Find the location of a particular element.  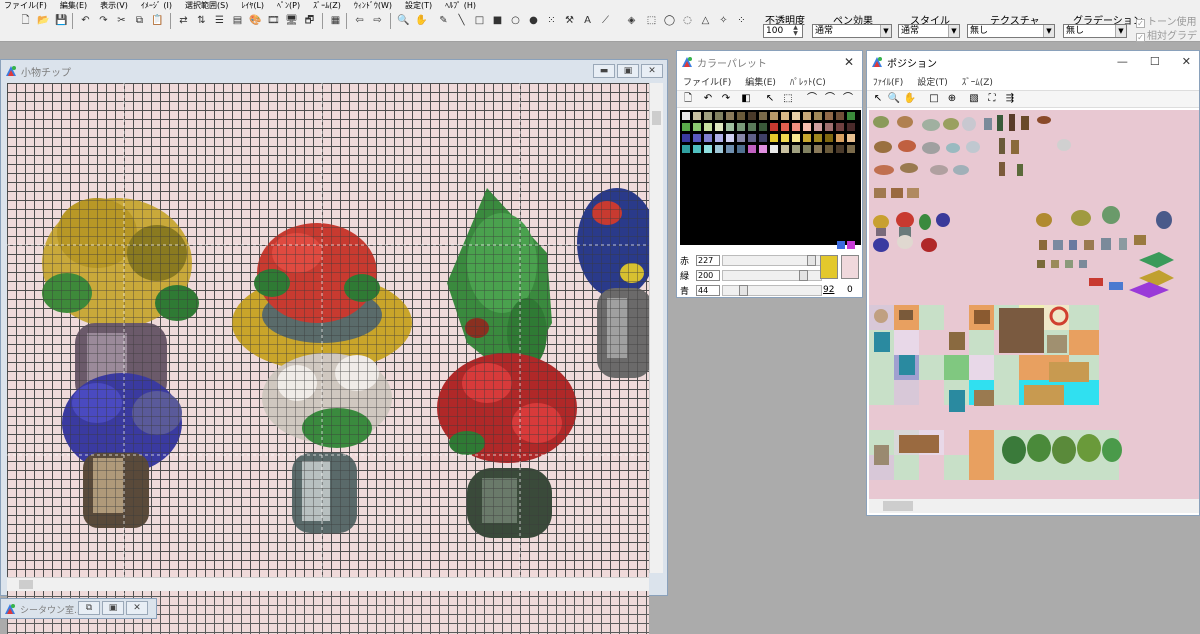

filled-circle-icon: ● is located at coordinates (533, 20).